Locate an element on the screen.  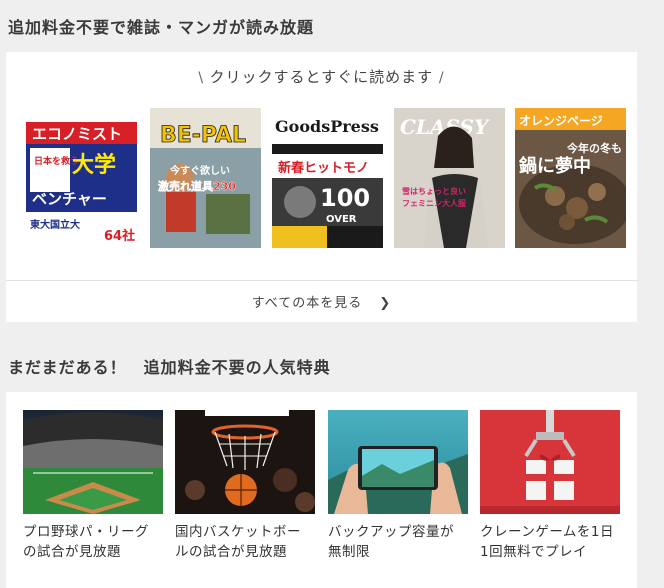
perk-item-baseball: プロ野球パ・リーグ の試合が見放題 is located at coordinates (93, 486).